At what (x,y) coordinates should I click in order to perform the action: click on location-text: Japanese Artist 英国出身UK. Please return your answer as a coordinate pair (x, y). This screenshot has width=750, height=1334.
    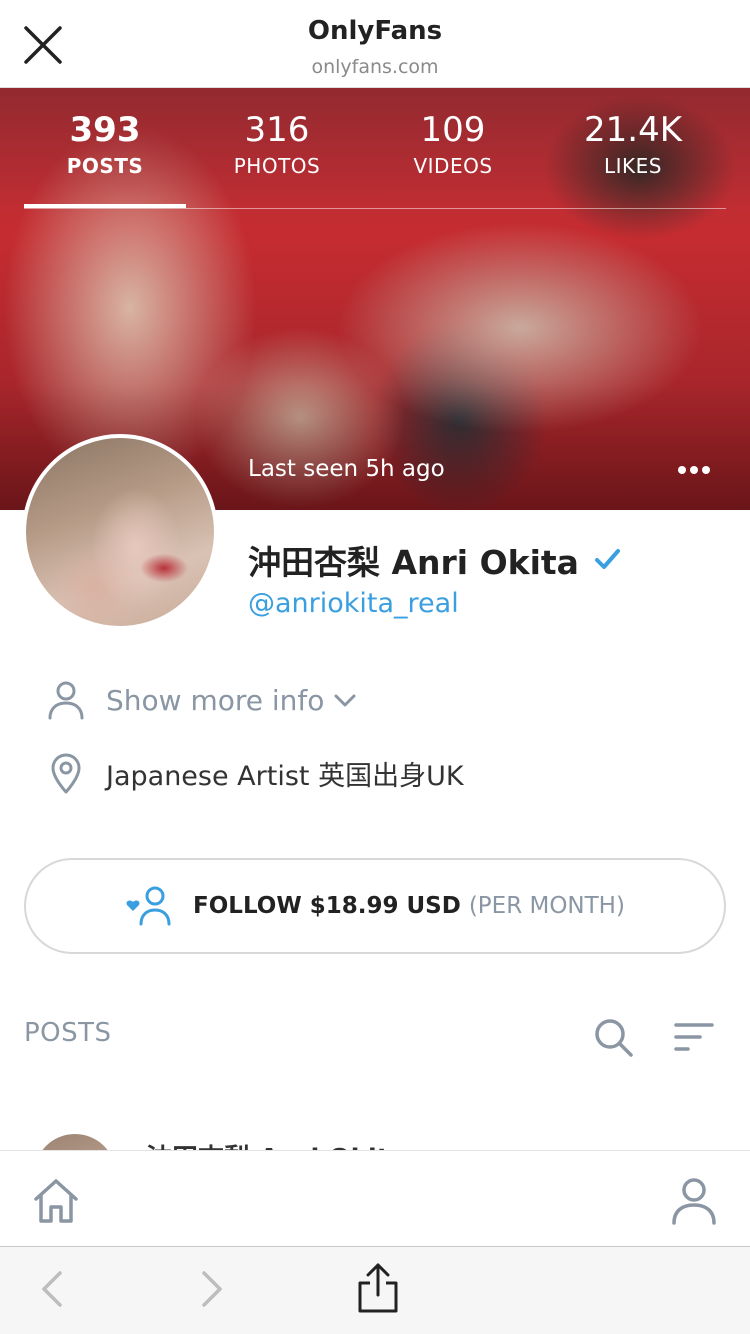
    Looking at the image, I should click on (285, 776).